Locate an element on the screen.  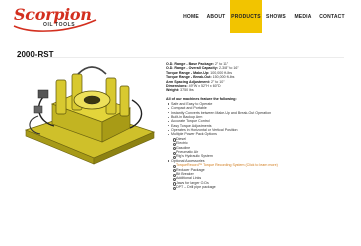
title-divider is located at coordinates (180, 57).